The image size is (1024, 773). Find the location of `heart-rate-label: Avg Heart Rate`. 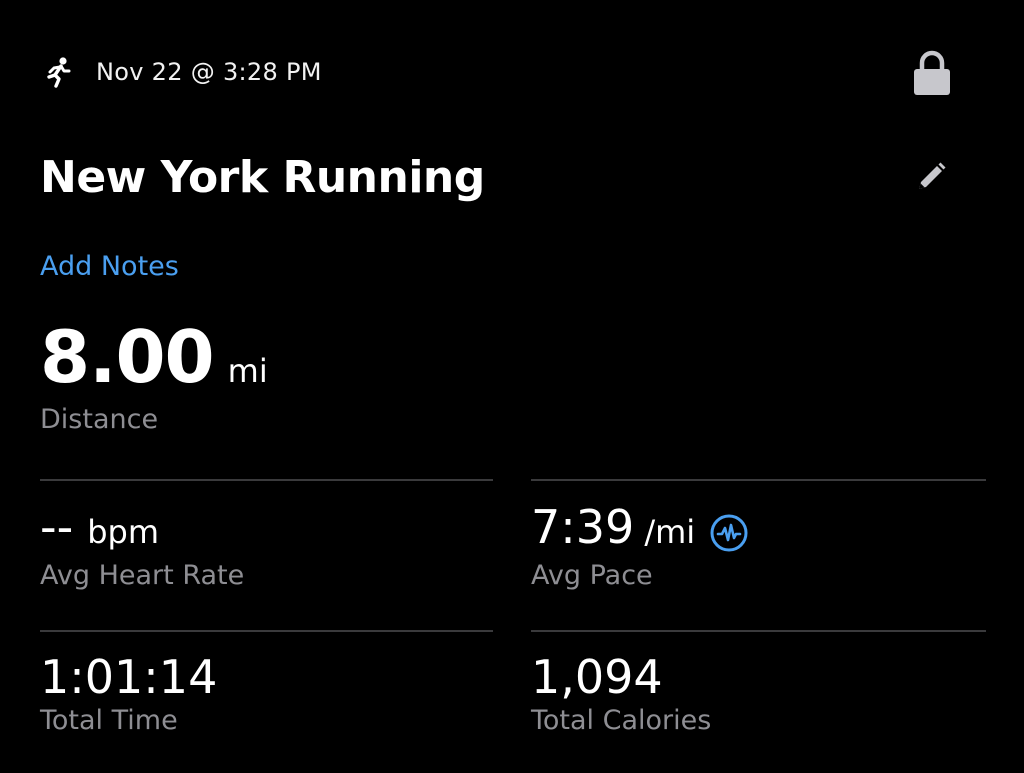

heart-rate-label: Avg Heart Rate is located at coordinates (142, 575).